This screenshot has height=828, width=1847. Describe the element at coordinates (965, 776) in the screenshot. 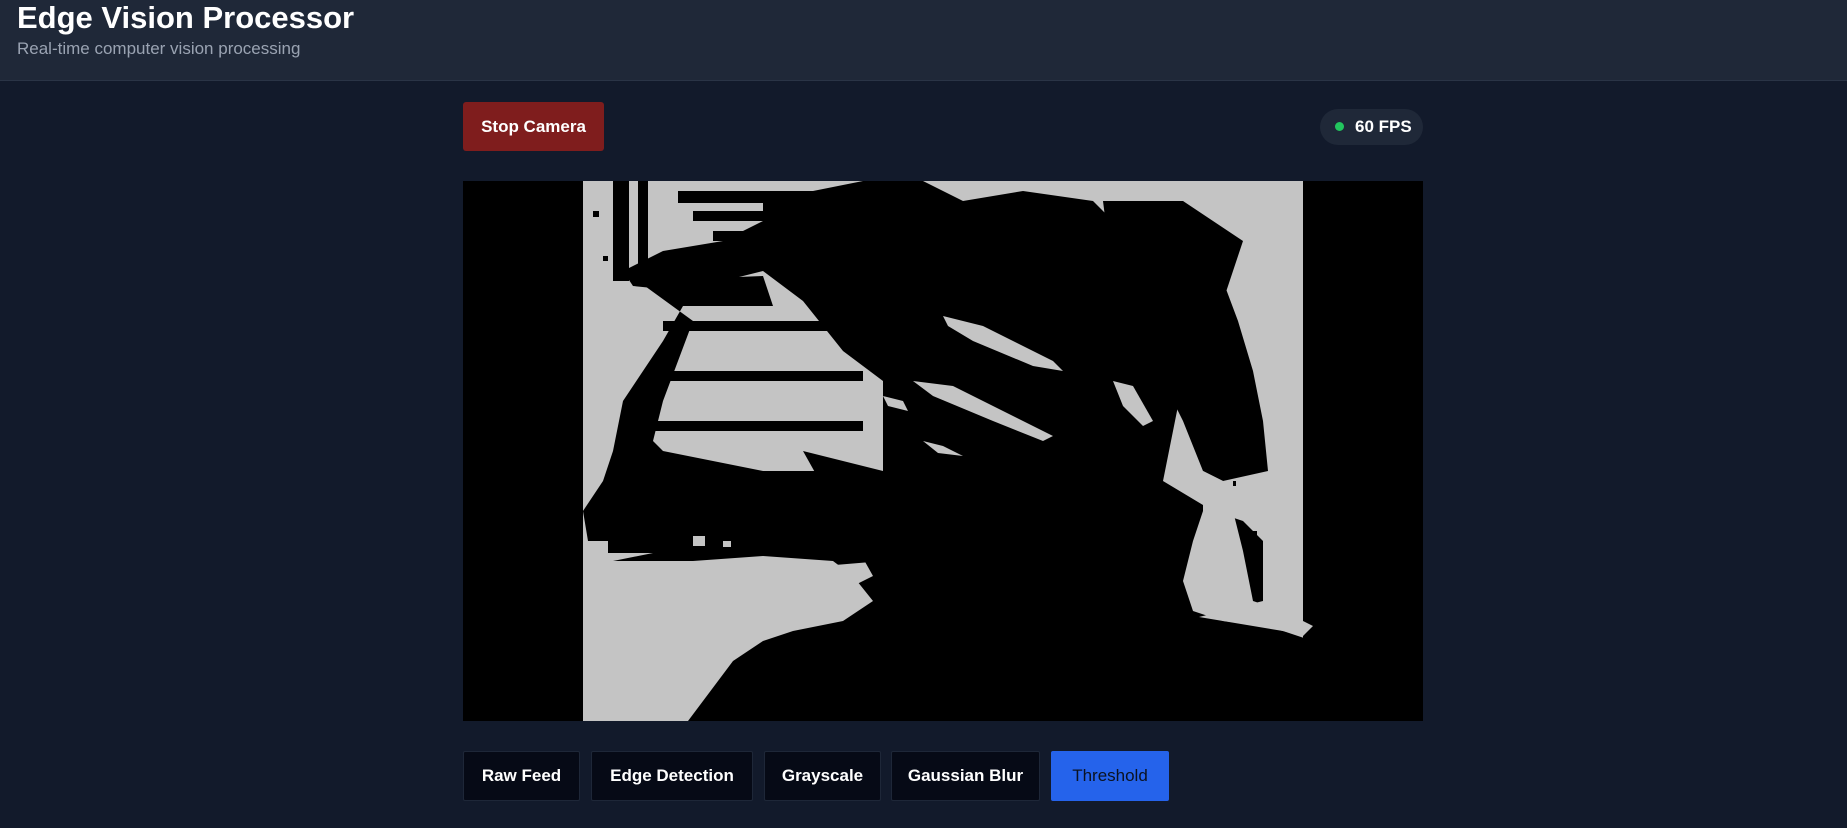

I see `mode-gaussian-blur-button: Gaussian Blur` at that location.